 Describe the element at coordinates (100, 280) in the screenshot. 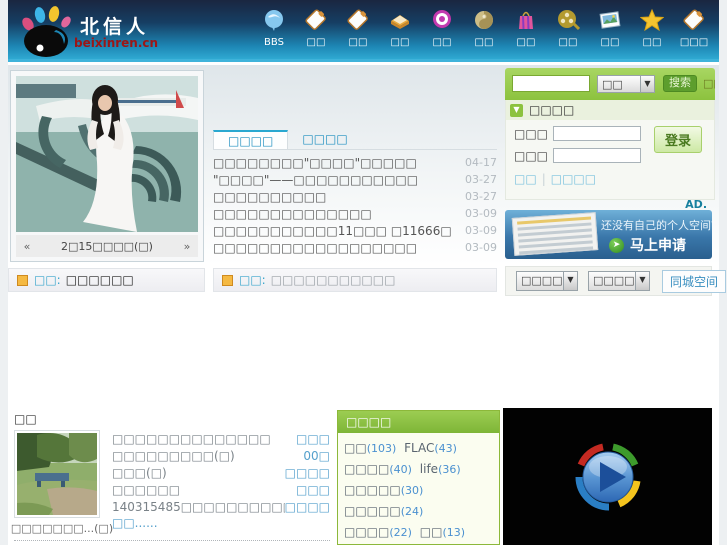

I see `section-title: □□□□□□` at that location.